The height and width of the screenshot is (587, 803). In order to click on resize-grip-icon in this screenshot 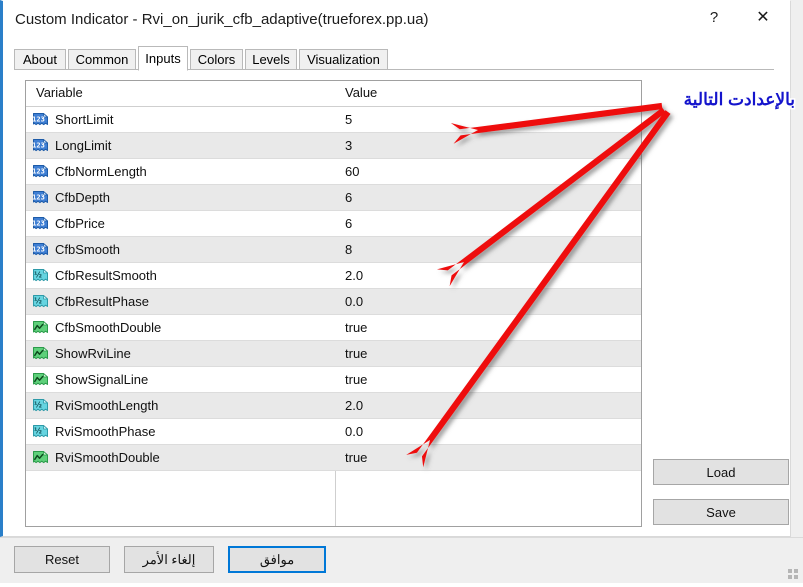, I will do `click(793, 574)`.